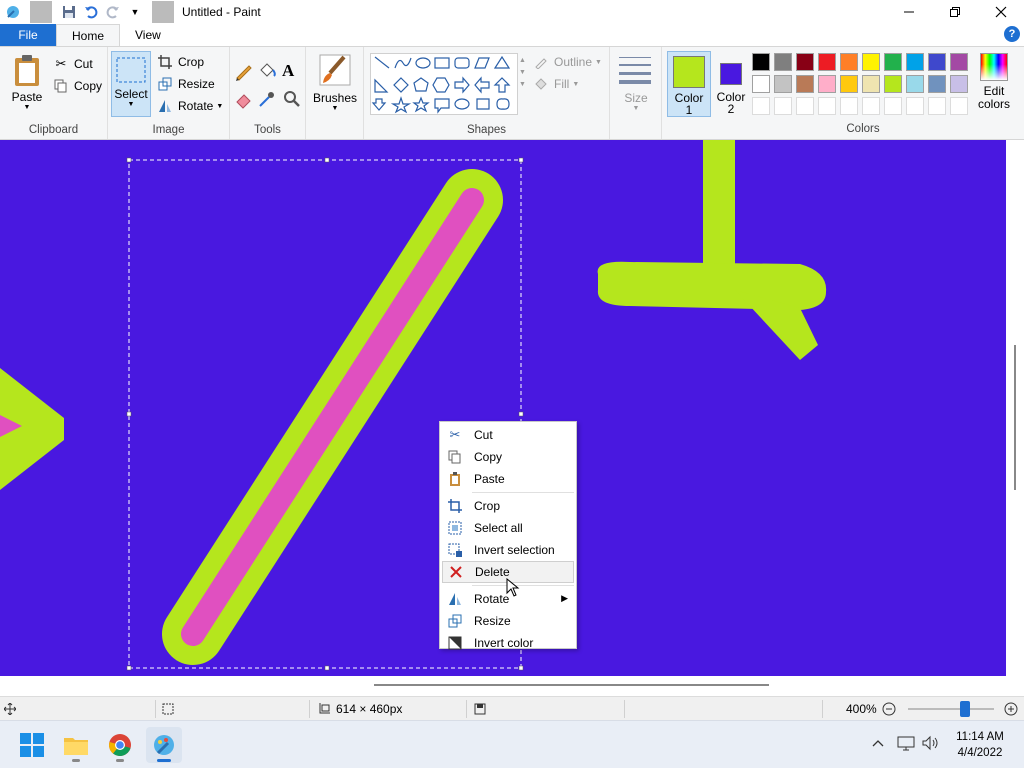  What do you see at coordinates (930, 744) in the screenshot?
I see `volume-icon` at bounding box center [930, 744].